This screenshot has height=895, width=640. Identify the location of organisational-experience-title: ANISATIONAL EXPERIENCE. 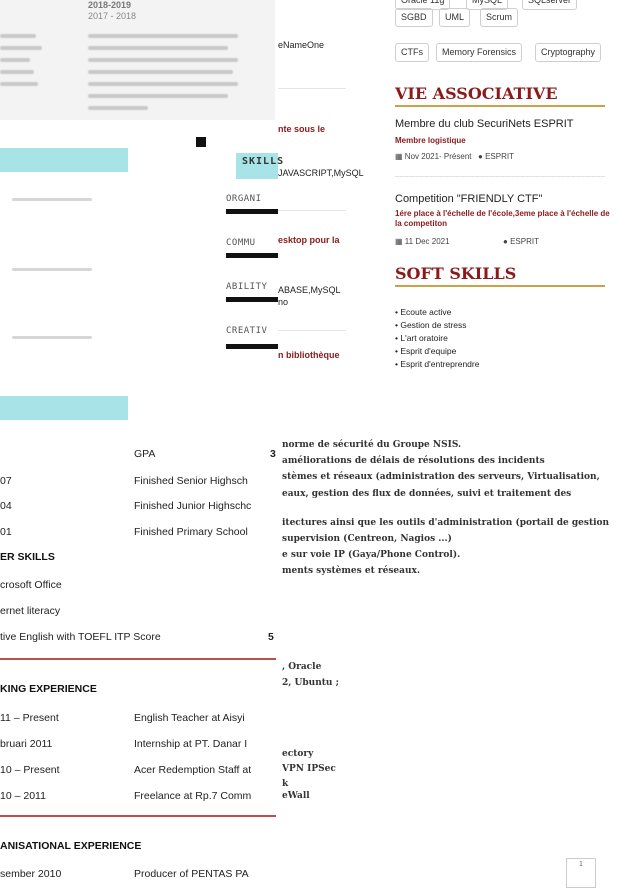
(71, 846).